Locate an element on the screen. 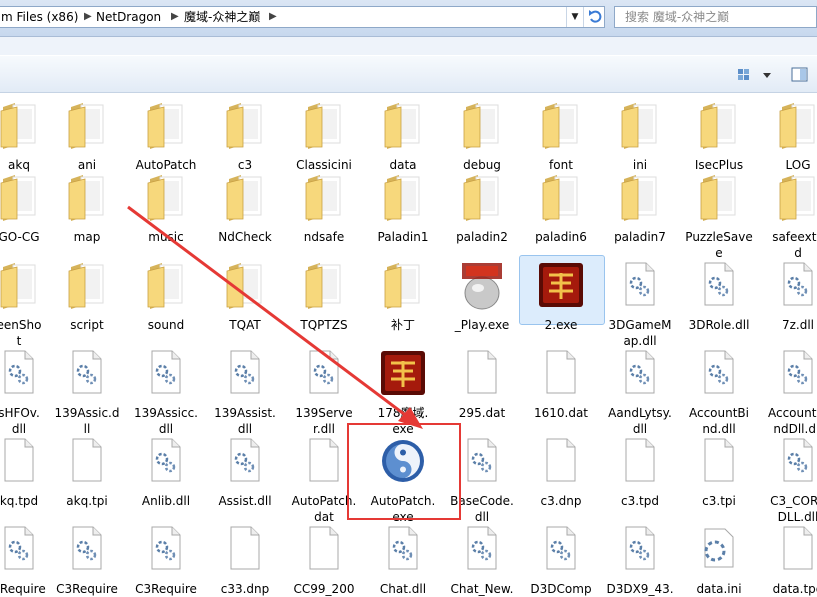  file-label: 2.exe is located at coordinates (561, 325).